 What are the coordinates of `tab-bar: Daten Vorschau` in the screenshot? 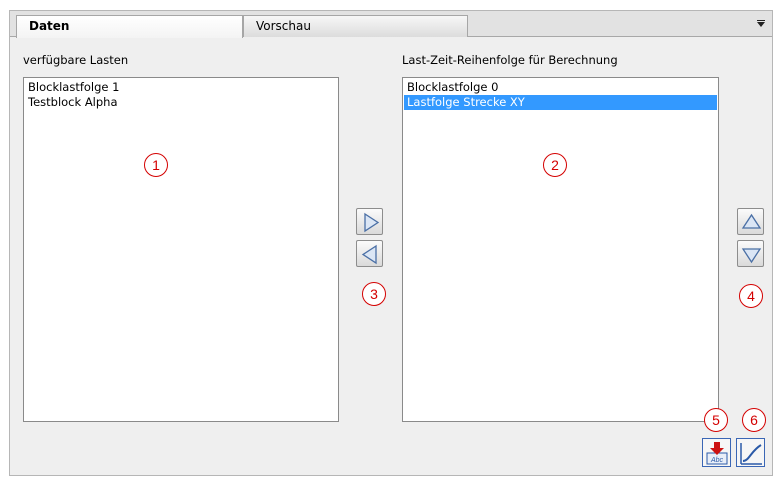 It's located at (391, 24).